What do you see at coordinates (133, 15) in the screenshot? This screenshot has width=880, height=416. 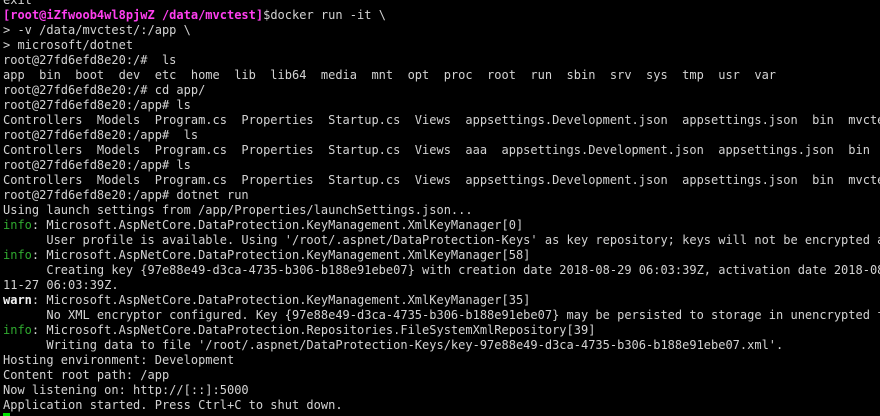 I see `shell-prompt: [root@iZfwoob4wl8pjwZ /data/mvctest]` at bounding box center [133, 15].